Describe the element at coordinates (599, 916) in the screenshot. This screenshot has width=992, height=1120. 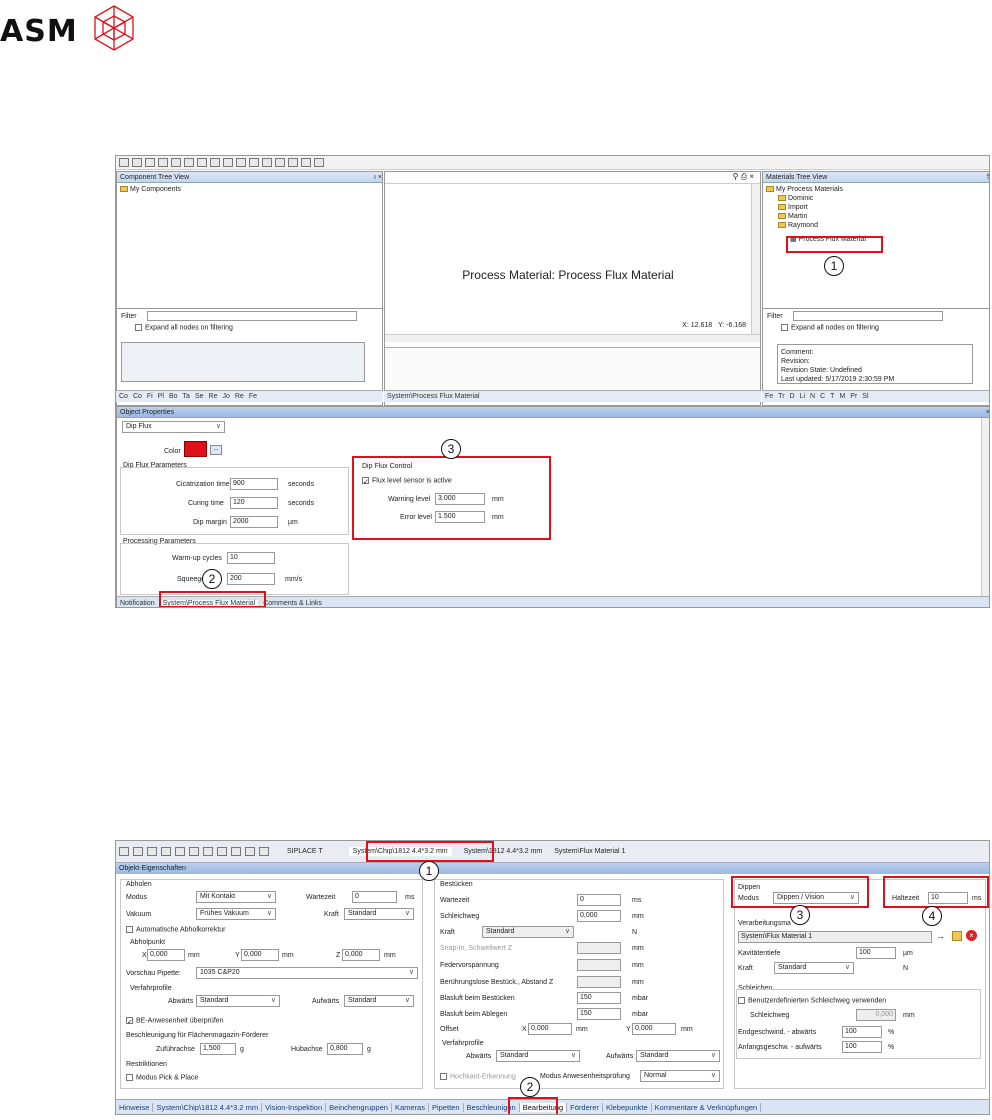
I see `b-schleichweg-input: 0,000` at that location.